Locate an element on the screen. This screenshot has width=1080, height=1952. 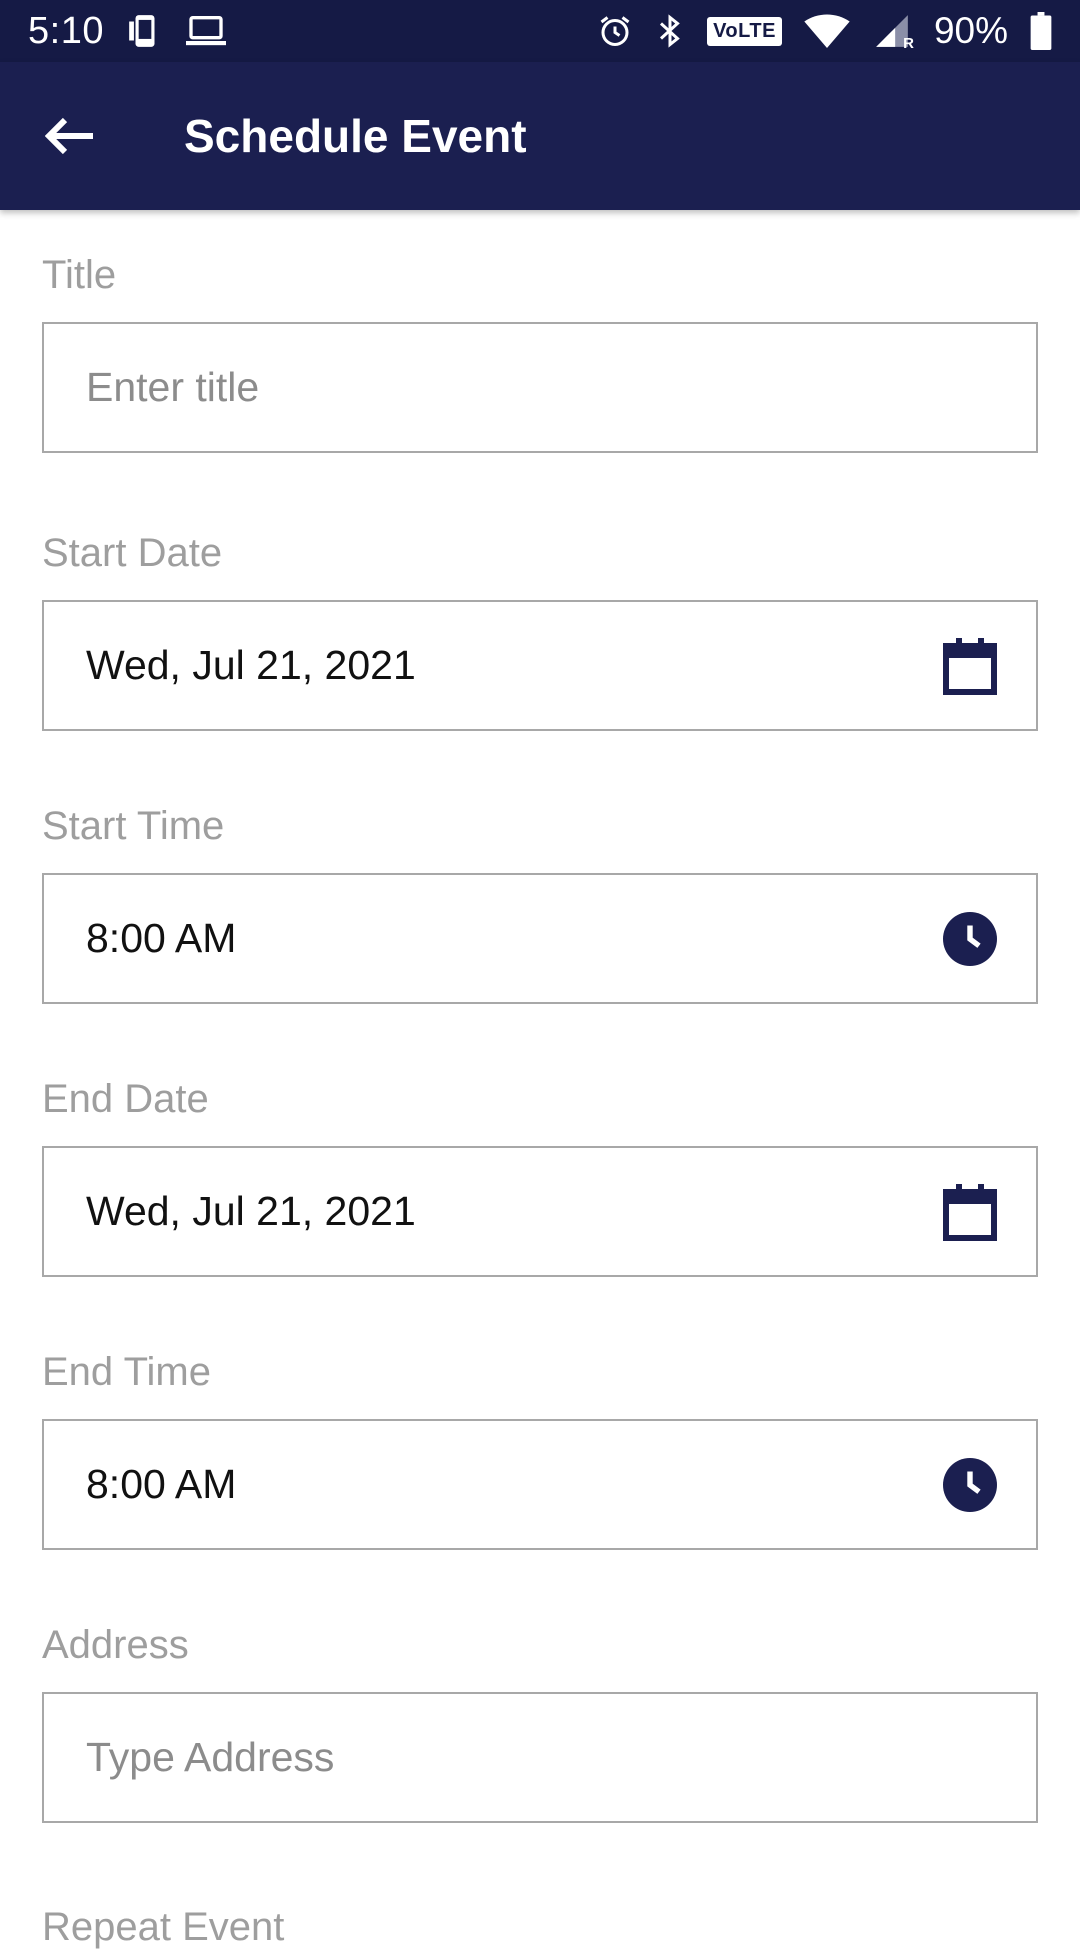
title-field is located at coordinates (540, 387).